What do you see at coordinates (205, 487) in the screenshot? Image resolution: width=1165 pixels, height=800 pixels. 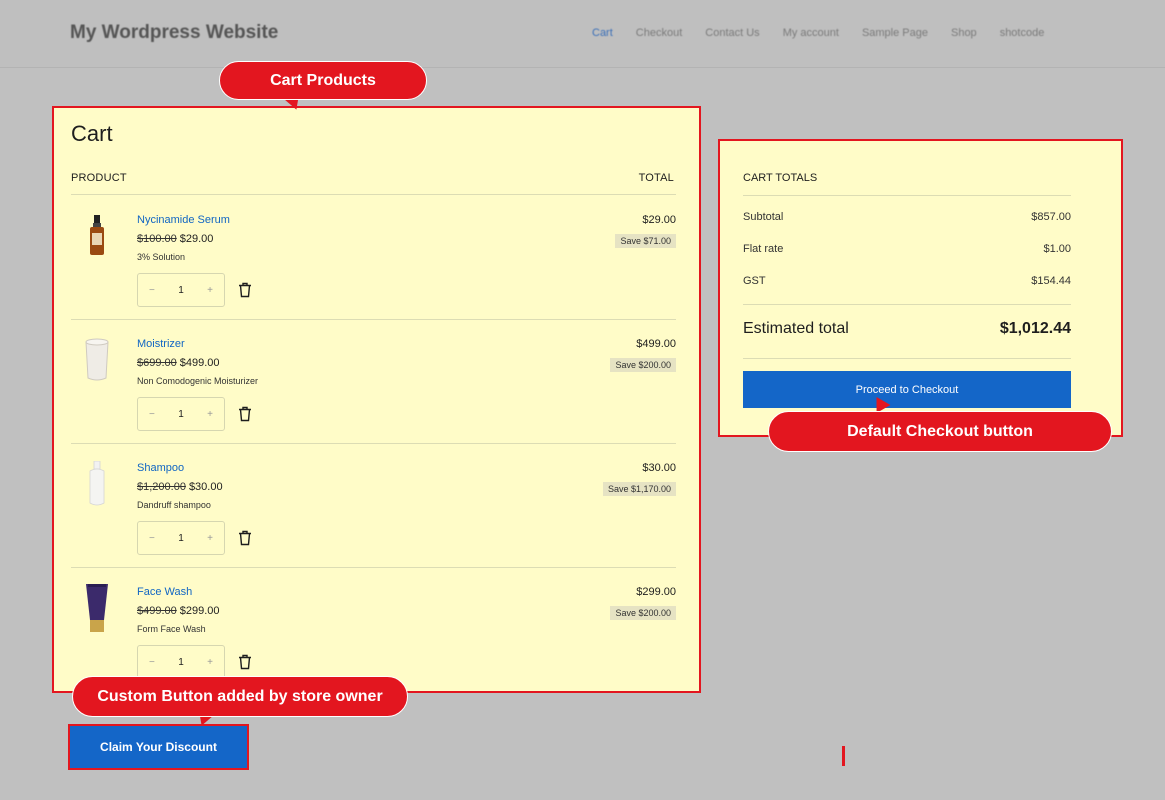 I see `sale-price: $30.00` at bounding box center [205, 487].